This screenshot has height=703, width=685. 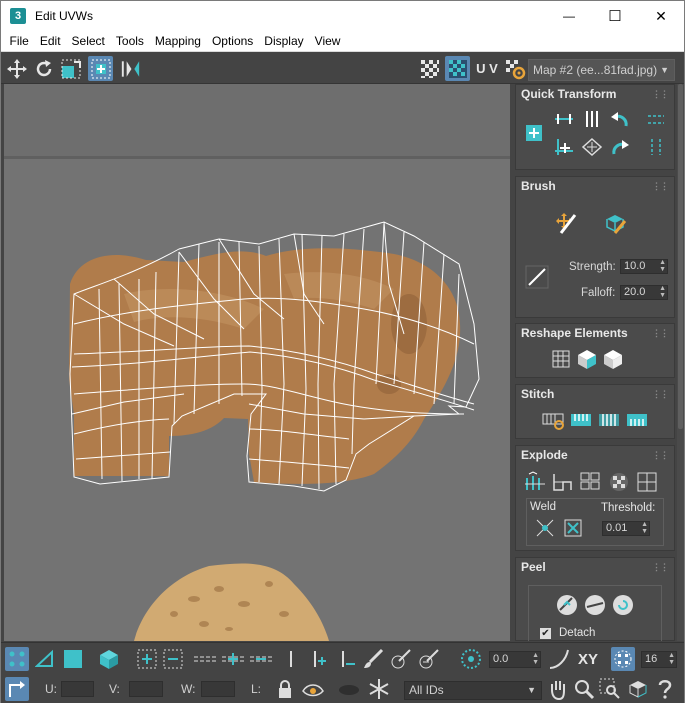 I want to click on menu-display: Display, so click(x=284, y=41).